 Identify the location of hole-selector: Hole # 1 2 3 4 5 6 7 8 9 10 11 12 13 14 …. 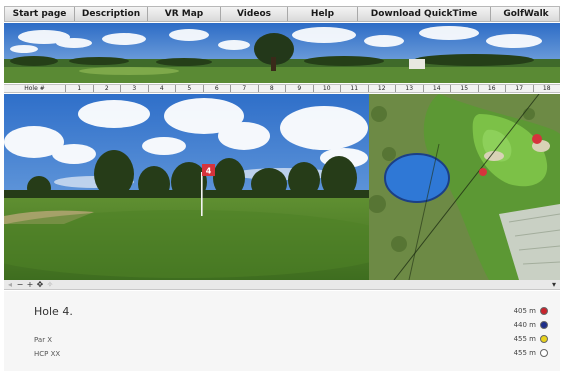
(282, 88).